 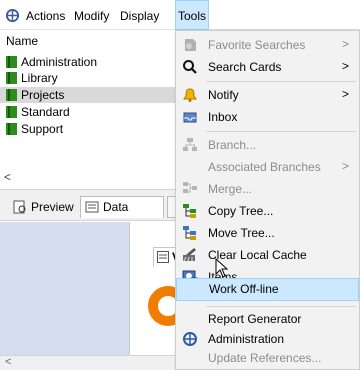 What do you see at coordinates (7, 177) in the screenshot?
I see `scroll-left-arrow-icon: <` at bounding box center [7, 177].